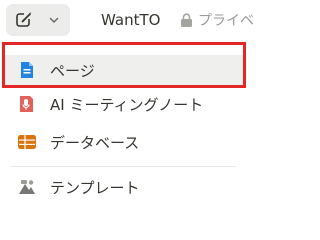 Image resolution: width=320 pixels, height=240 pixels. I want to click on menu-divider, so click(123, 166).